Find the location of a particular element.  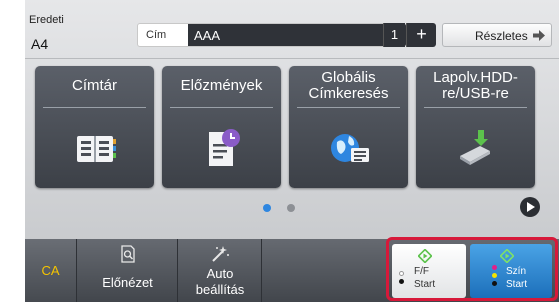

details-button: Részletes is located at coordinates (497, 35).